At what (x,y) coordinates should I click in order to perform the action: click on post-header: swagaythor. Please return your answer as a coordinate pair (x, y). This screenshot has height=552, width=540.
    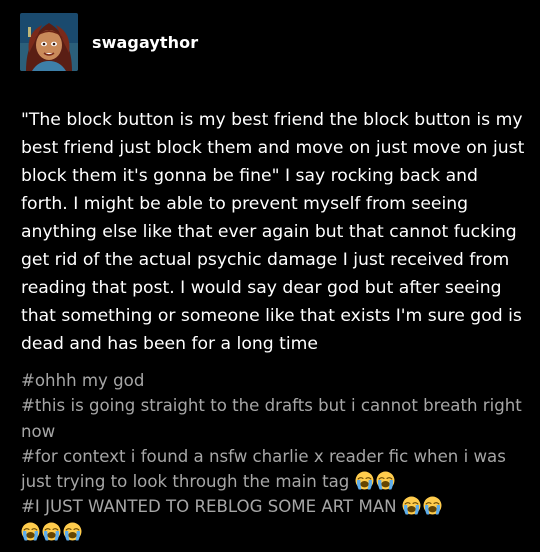
    Looking at the image, I should click on (109, 42).